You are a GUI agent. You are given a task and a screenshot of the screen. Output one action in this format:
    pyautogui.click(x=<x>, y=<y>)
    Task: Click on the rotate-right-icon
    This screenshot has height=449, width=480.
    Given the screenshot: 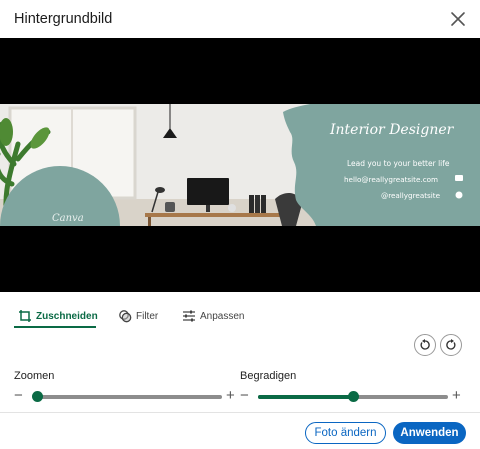 What is the action you would take?
    pyautogui.click(x=451, y=344)
    